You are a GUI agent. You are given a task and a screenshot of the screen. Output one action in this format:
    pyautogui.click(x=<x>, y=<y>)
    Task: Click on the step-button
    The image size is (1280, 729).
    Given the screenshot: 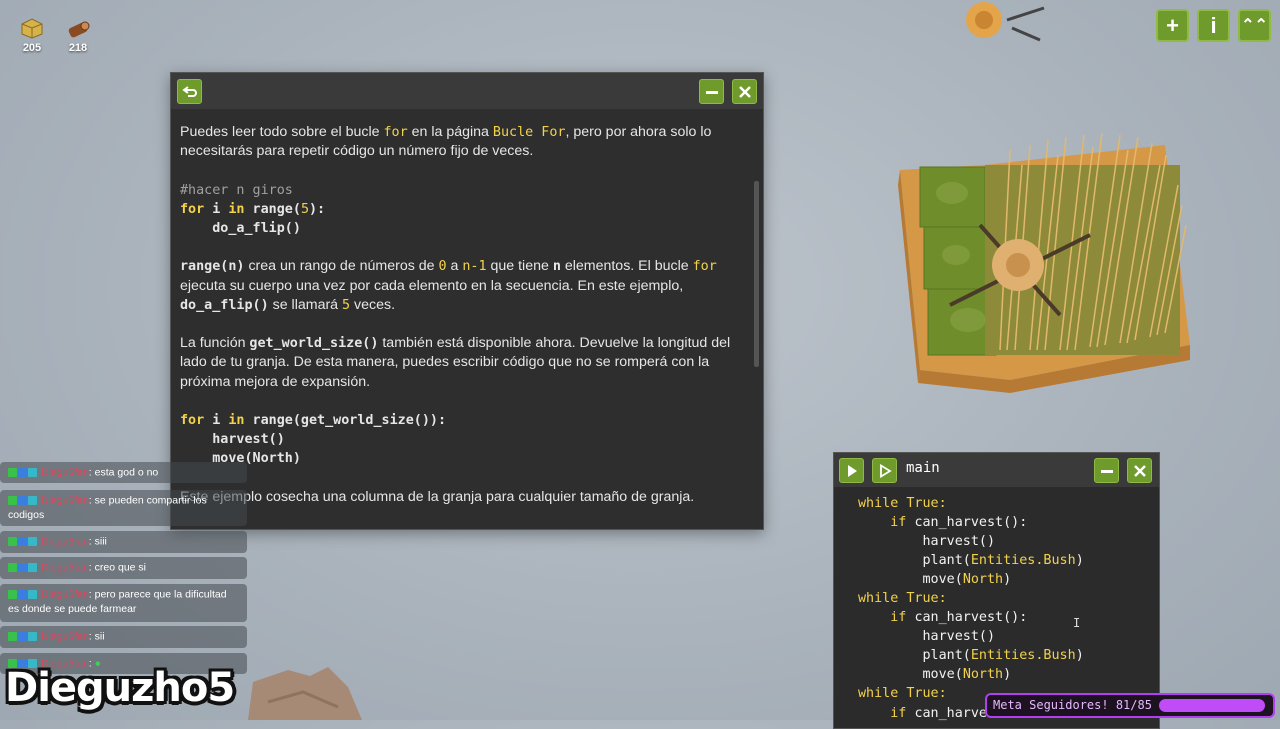 What is the action you would take?
    pyautogui.click(x=884, y=470)
    